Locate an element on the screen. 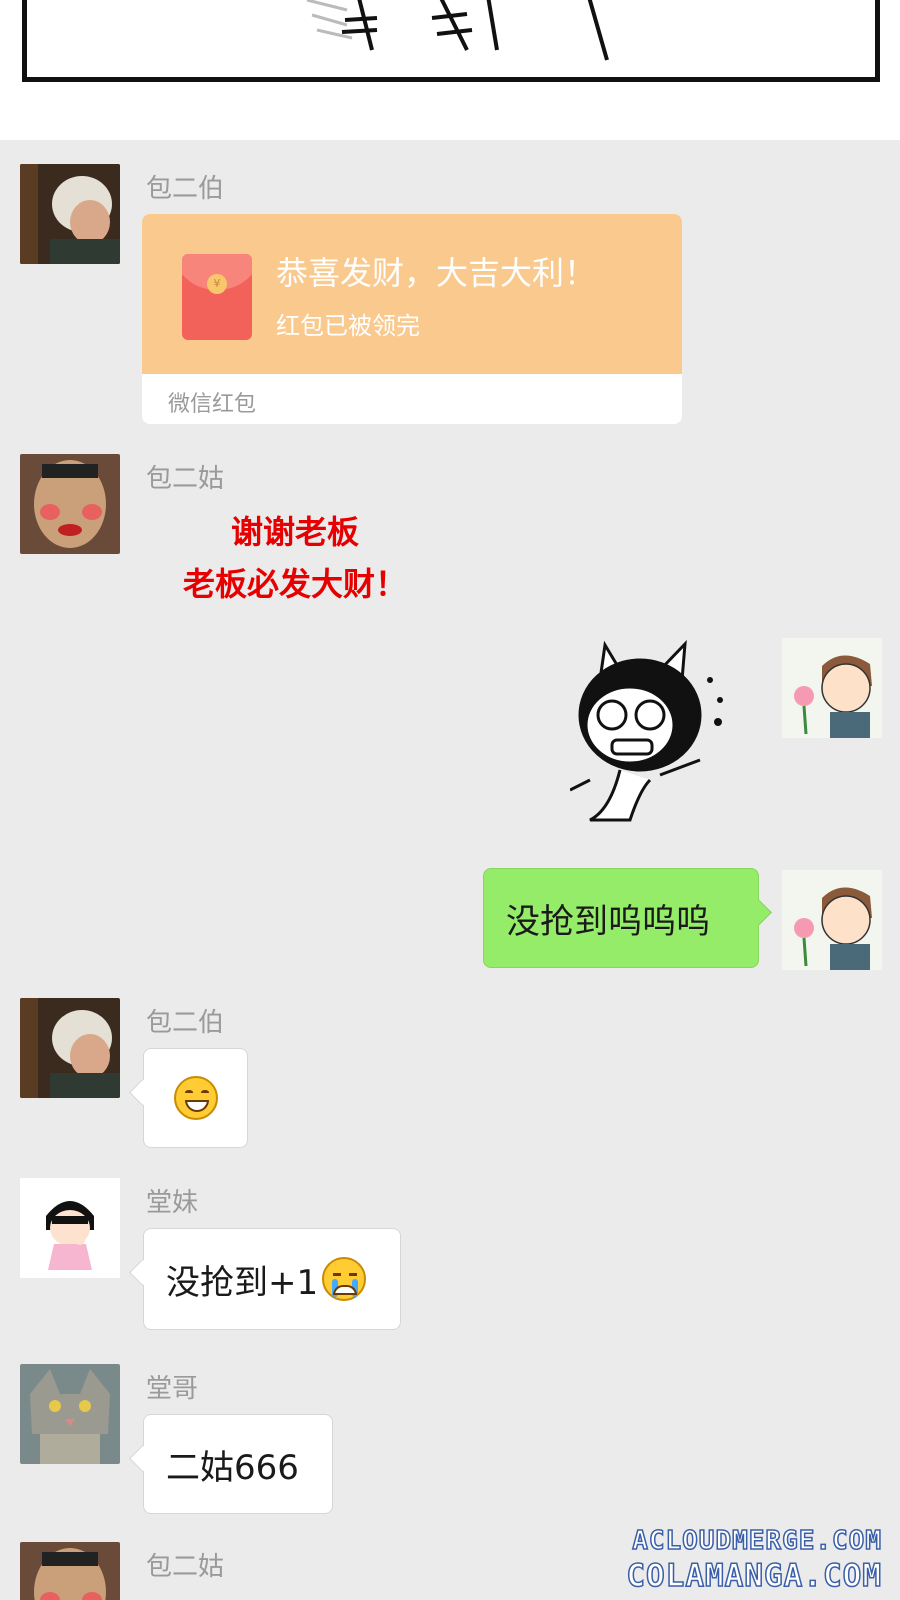  comic-panel is located at coordinates (451, 41).